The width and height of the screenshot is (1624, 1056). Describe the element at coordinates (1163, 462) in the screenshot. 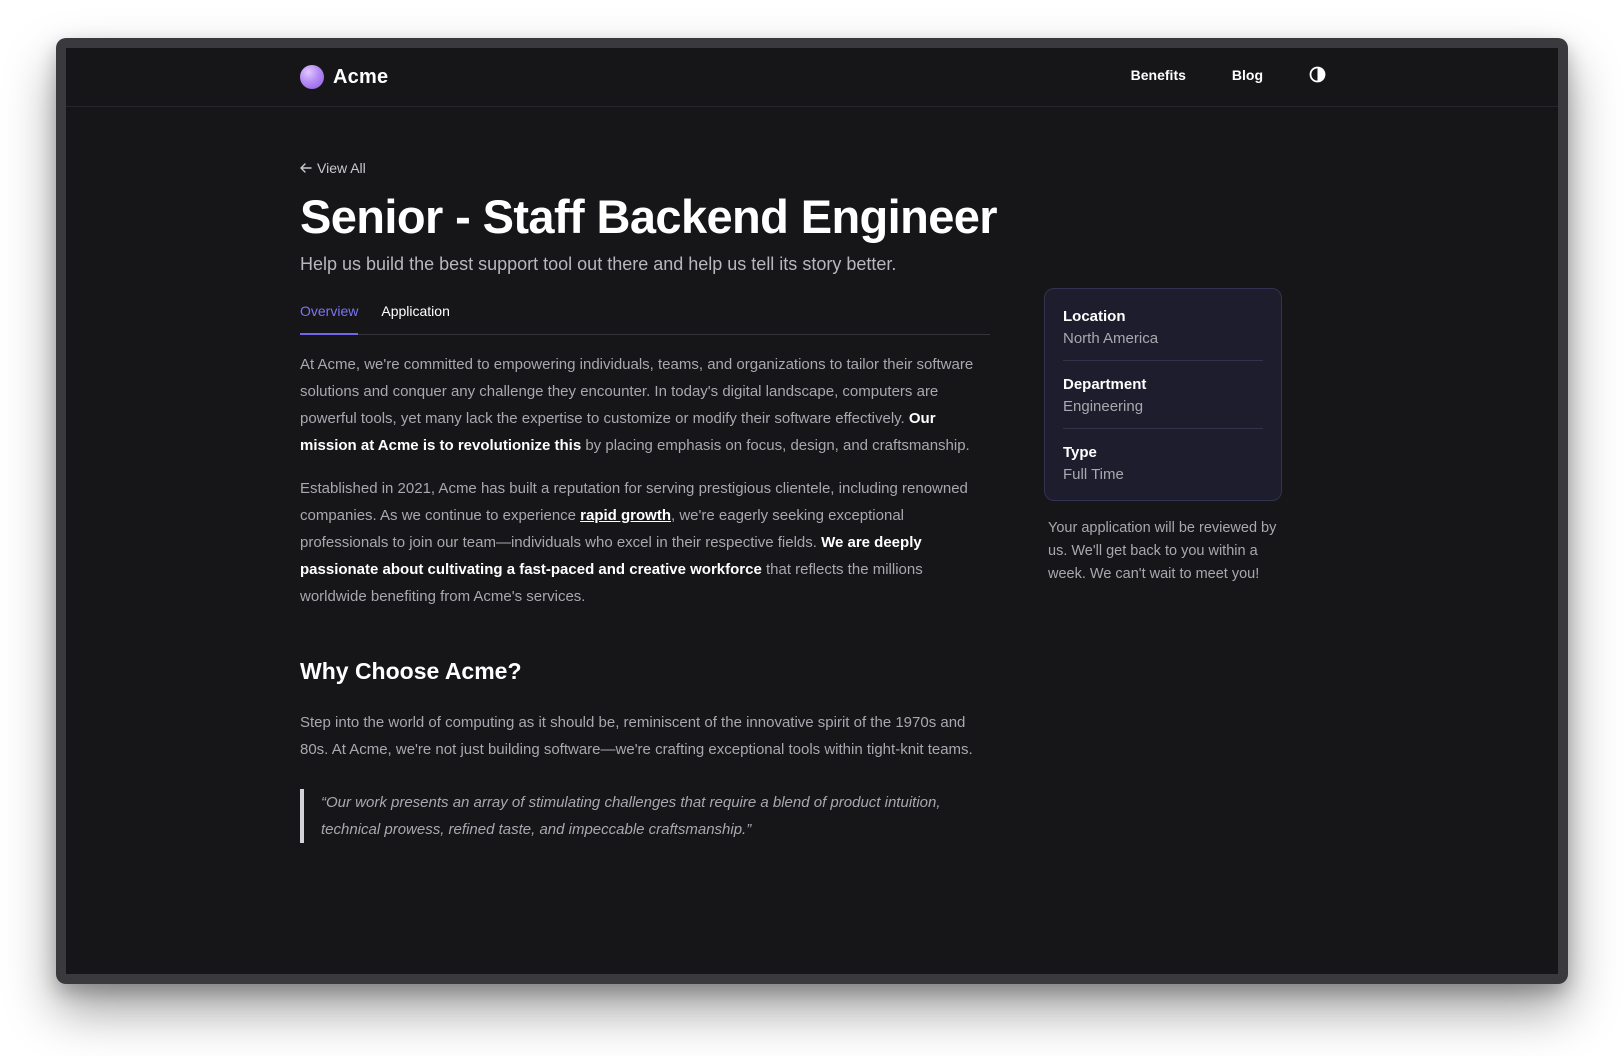

I see `detail-type: Type Full Time` at that location.